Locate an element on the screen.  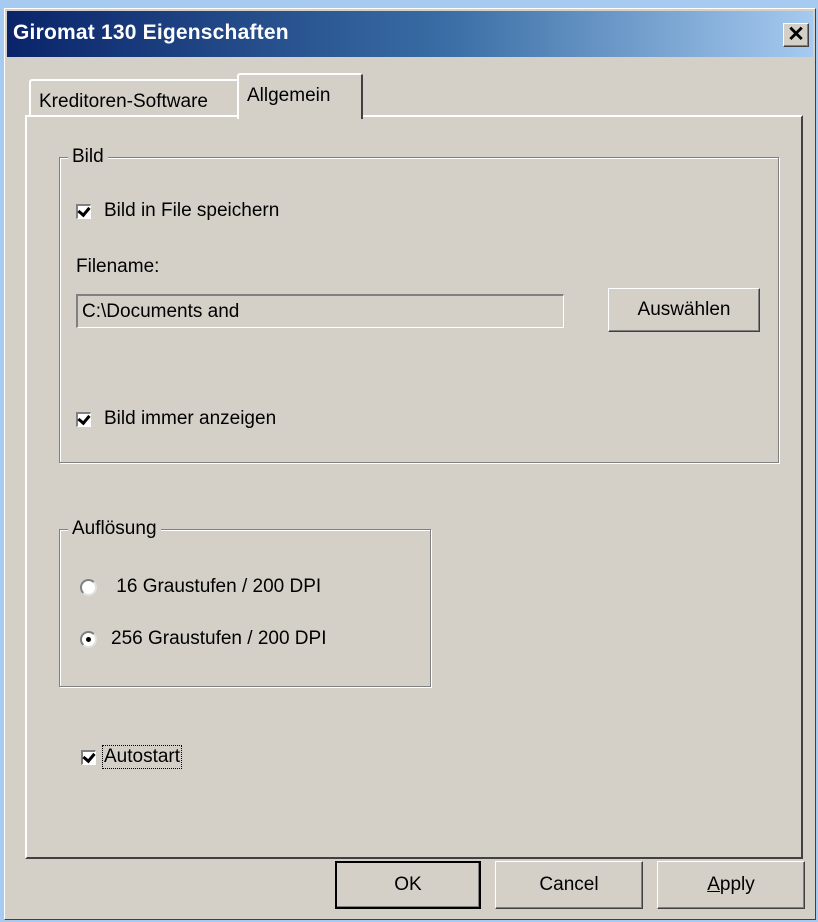
group-aufloesung-label: Auflösung is located at coordinates (114, 529).